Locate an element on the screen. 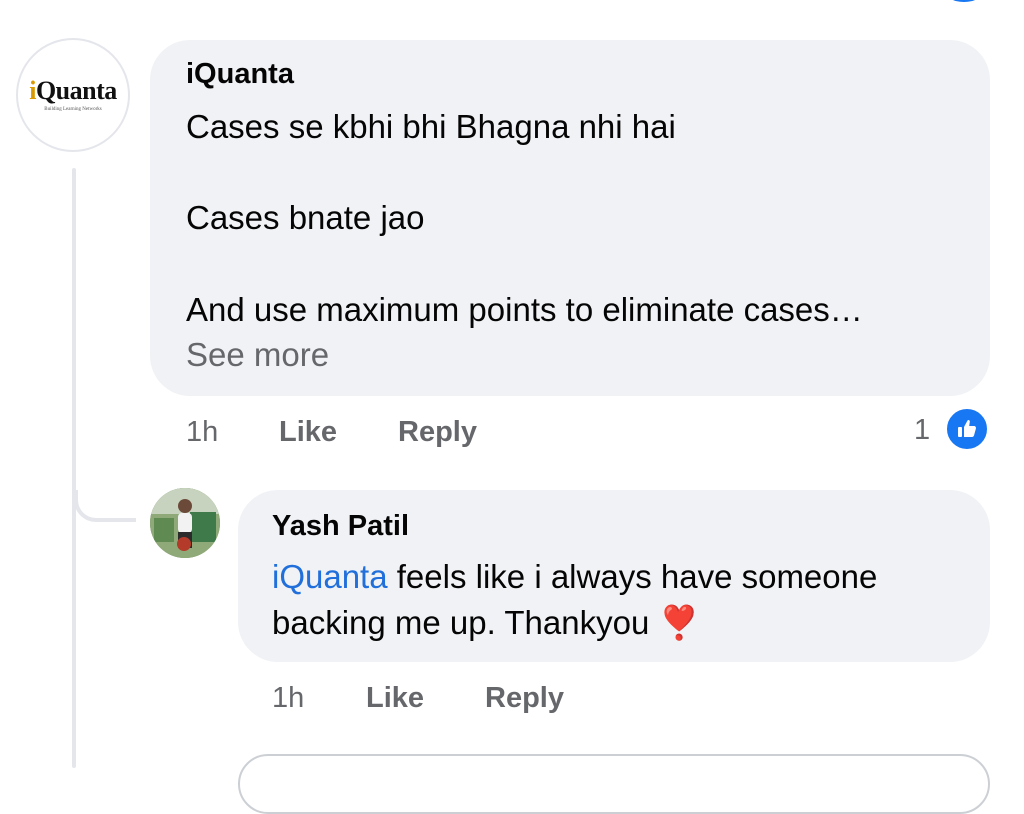  reply-text-line-1: iQuanta feels like i always have someone is located at coordinates (574, 577).